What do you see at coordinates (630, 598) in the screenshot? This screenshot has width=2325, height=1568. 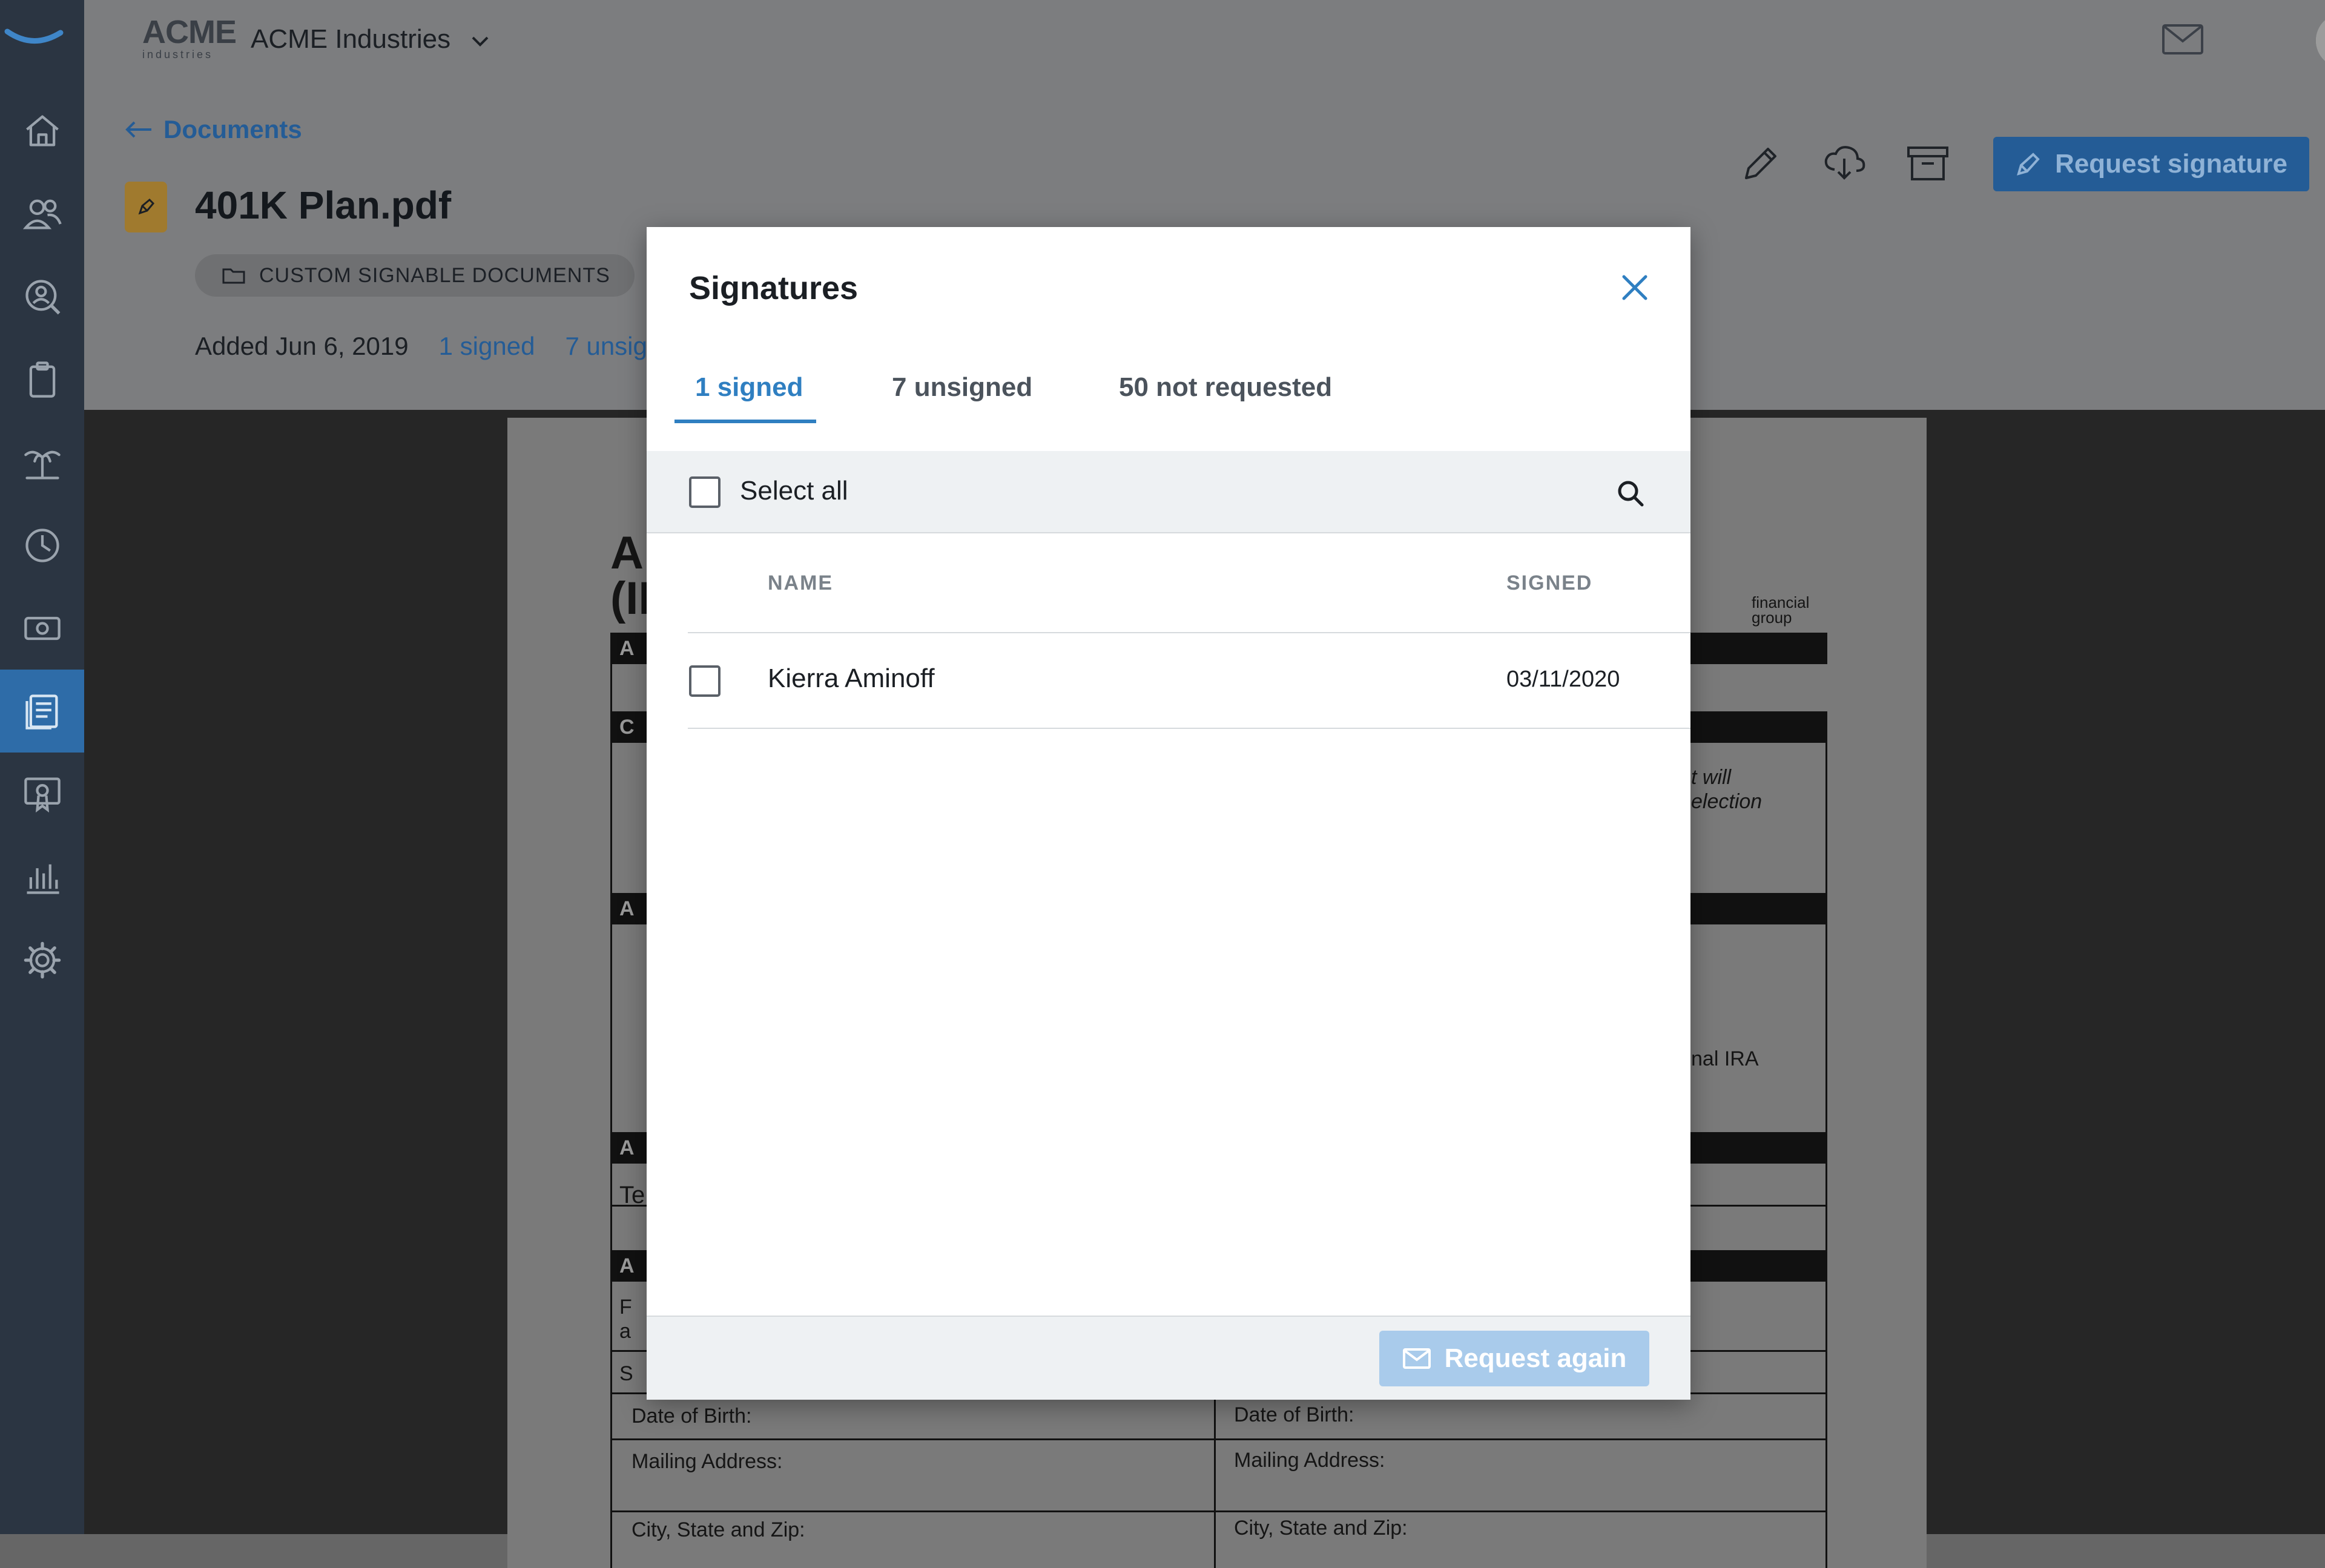 I see `pdf-heading-2: (II` at bounding box center [630, 598].